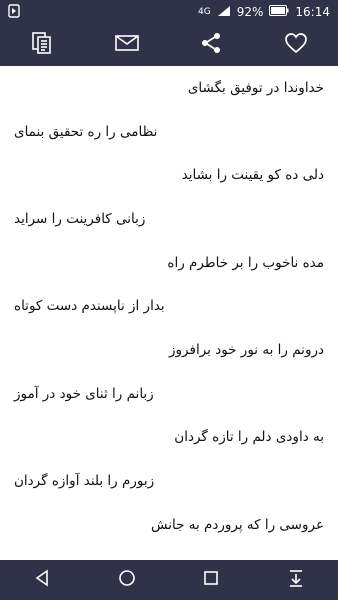 The width and height of the screenshot is (338, 600). I want to click on battery-percent: 92%, so click(250, 12).